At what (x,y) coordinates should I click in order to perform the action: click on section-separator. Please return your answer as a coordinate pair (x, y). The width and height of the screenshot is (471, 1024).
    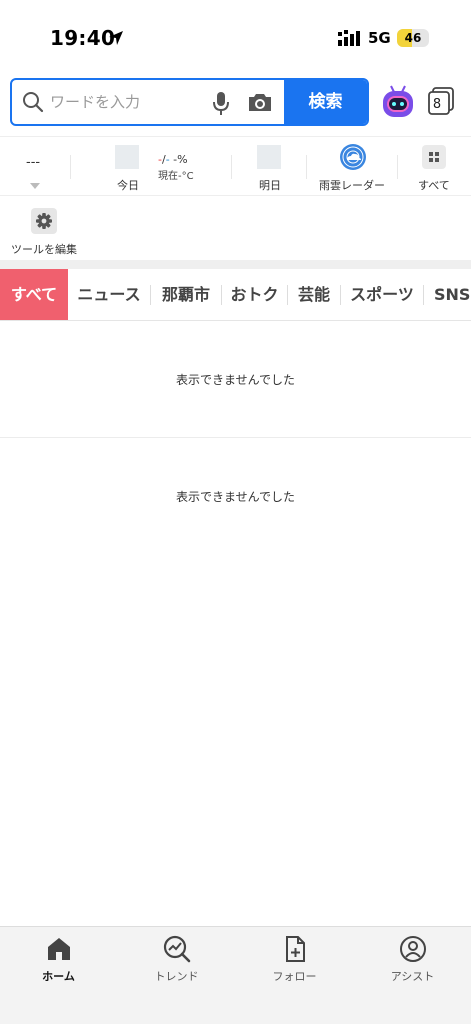
    Looking at the image, I should click on (235, 264).